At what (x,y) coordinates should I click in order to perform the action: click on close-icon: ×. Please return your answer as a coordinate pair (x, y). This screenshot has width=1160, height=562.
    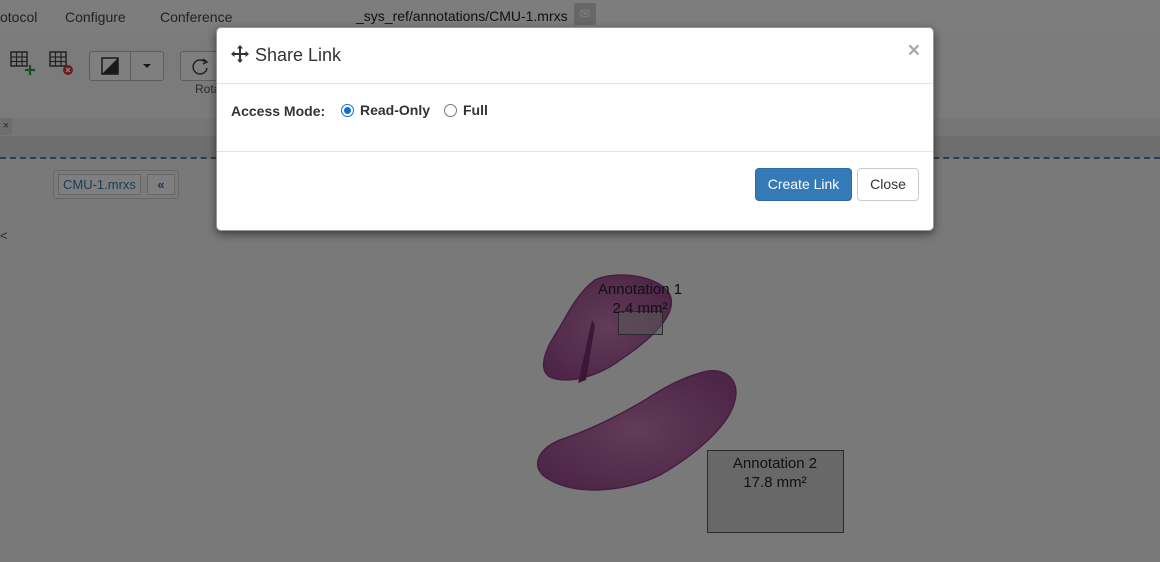
    Looking at the image, I should click on (914, 51).